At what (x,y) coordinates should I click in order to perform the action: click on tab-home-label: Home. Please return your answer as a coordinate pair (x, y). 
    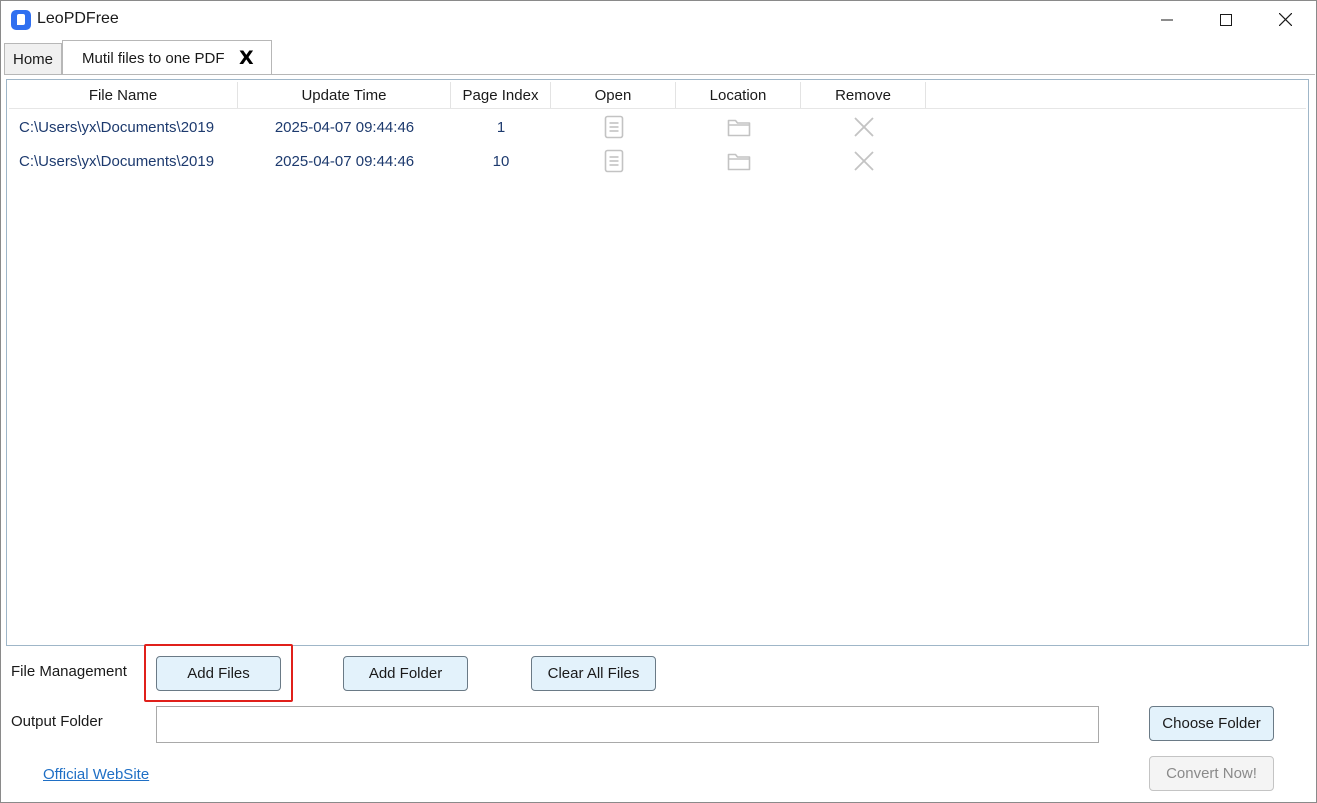
    Looking at the image, I should click on (32, 59).